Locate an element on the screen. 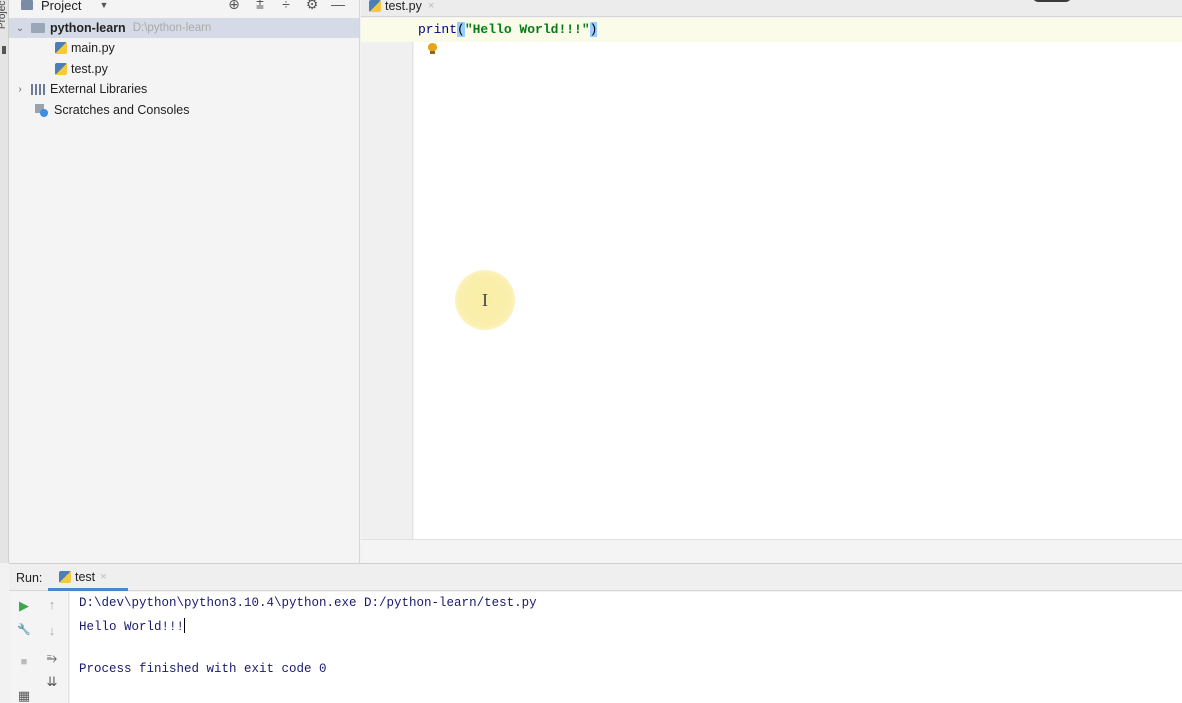 This screenshot has width=1182, height=703. scratches-icon is located at coordinates (42, 110).